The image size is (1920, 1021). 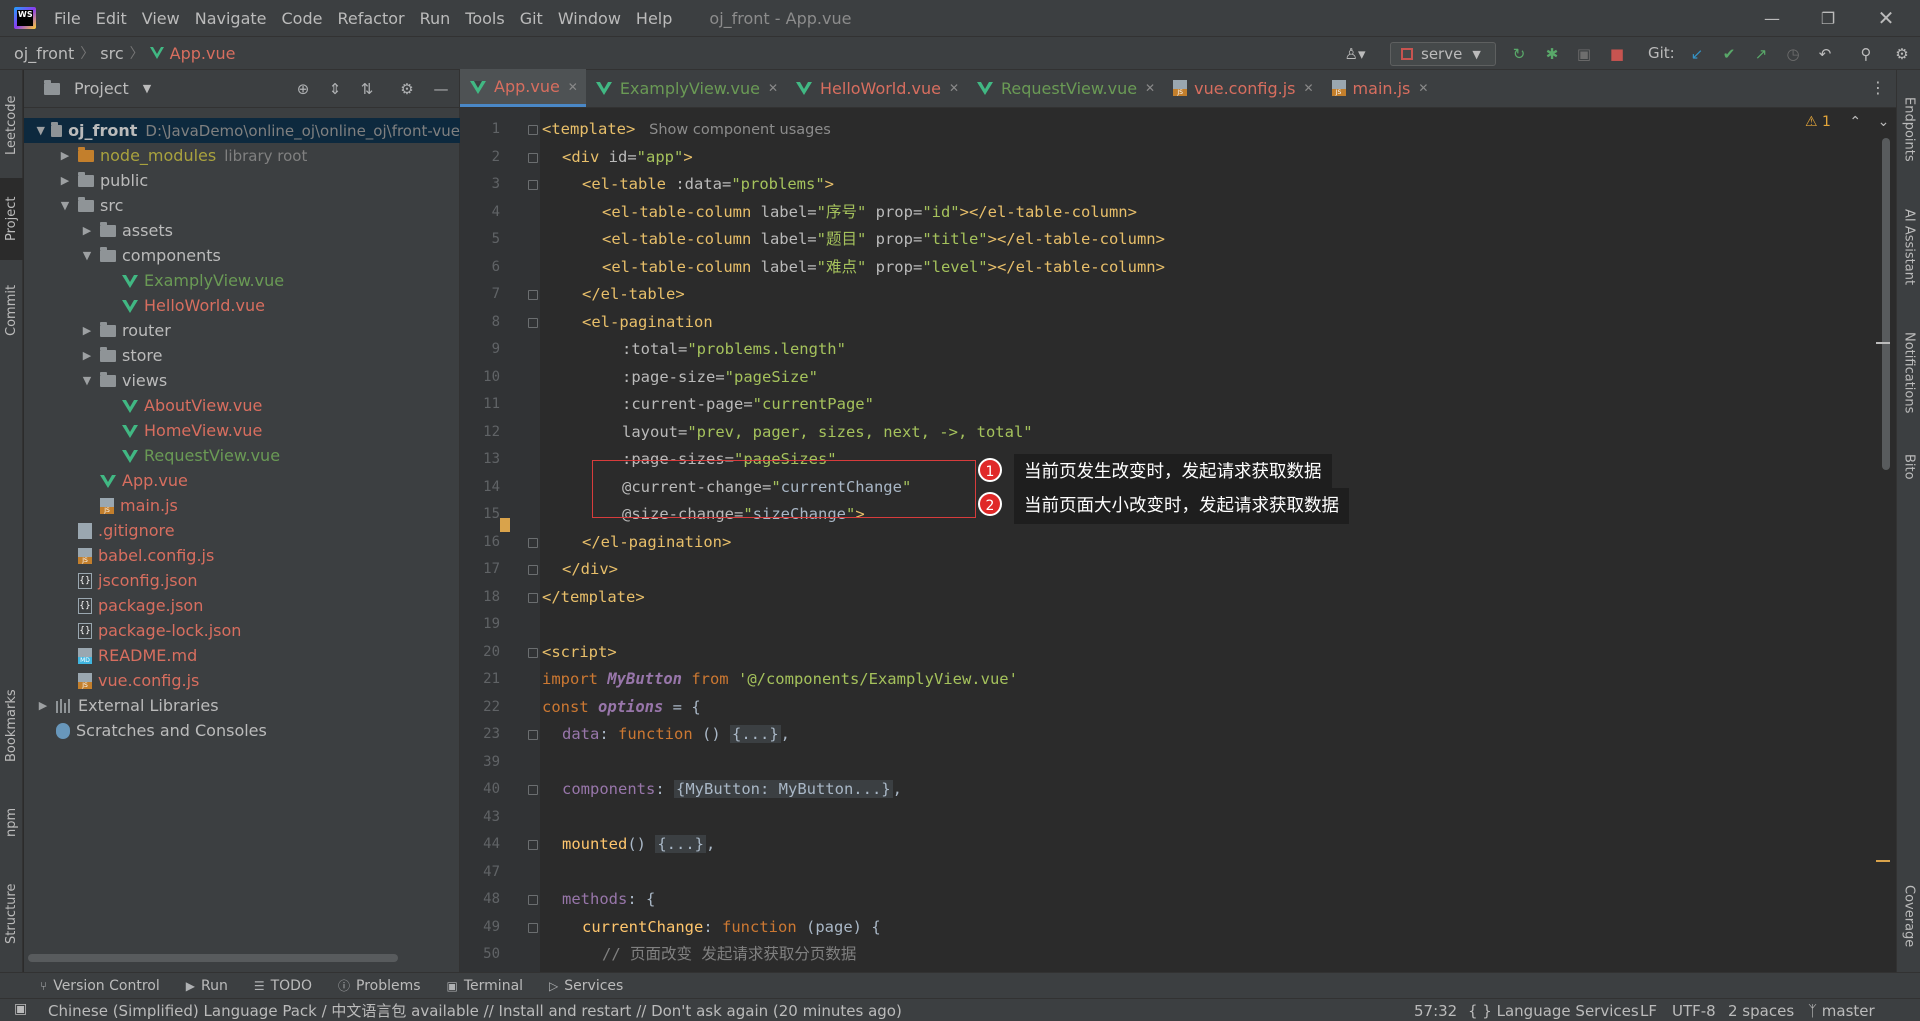 I want to click on menu-window: Window, so click(x=589, y=18).